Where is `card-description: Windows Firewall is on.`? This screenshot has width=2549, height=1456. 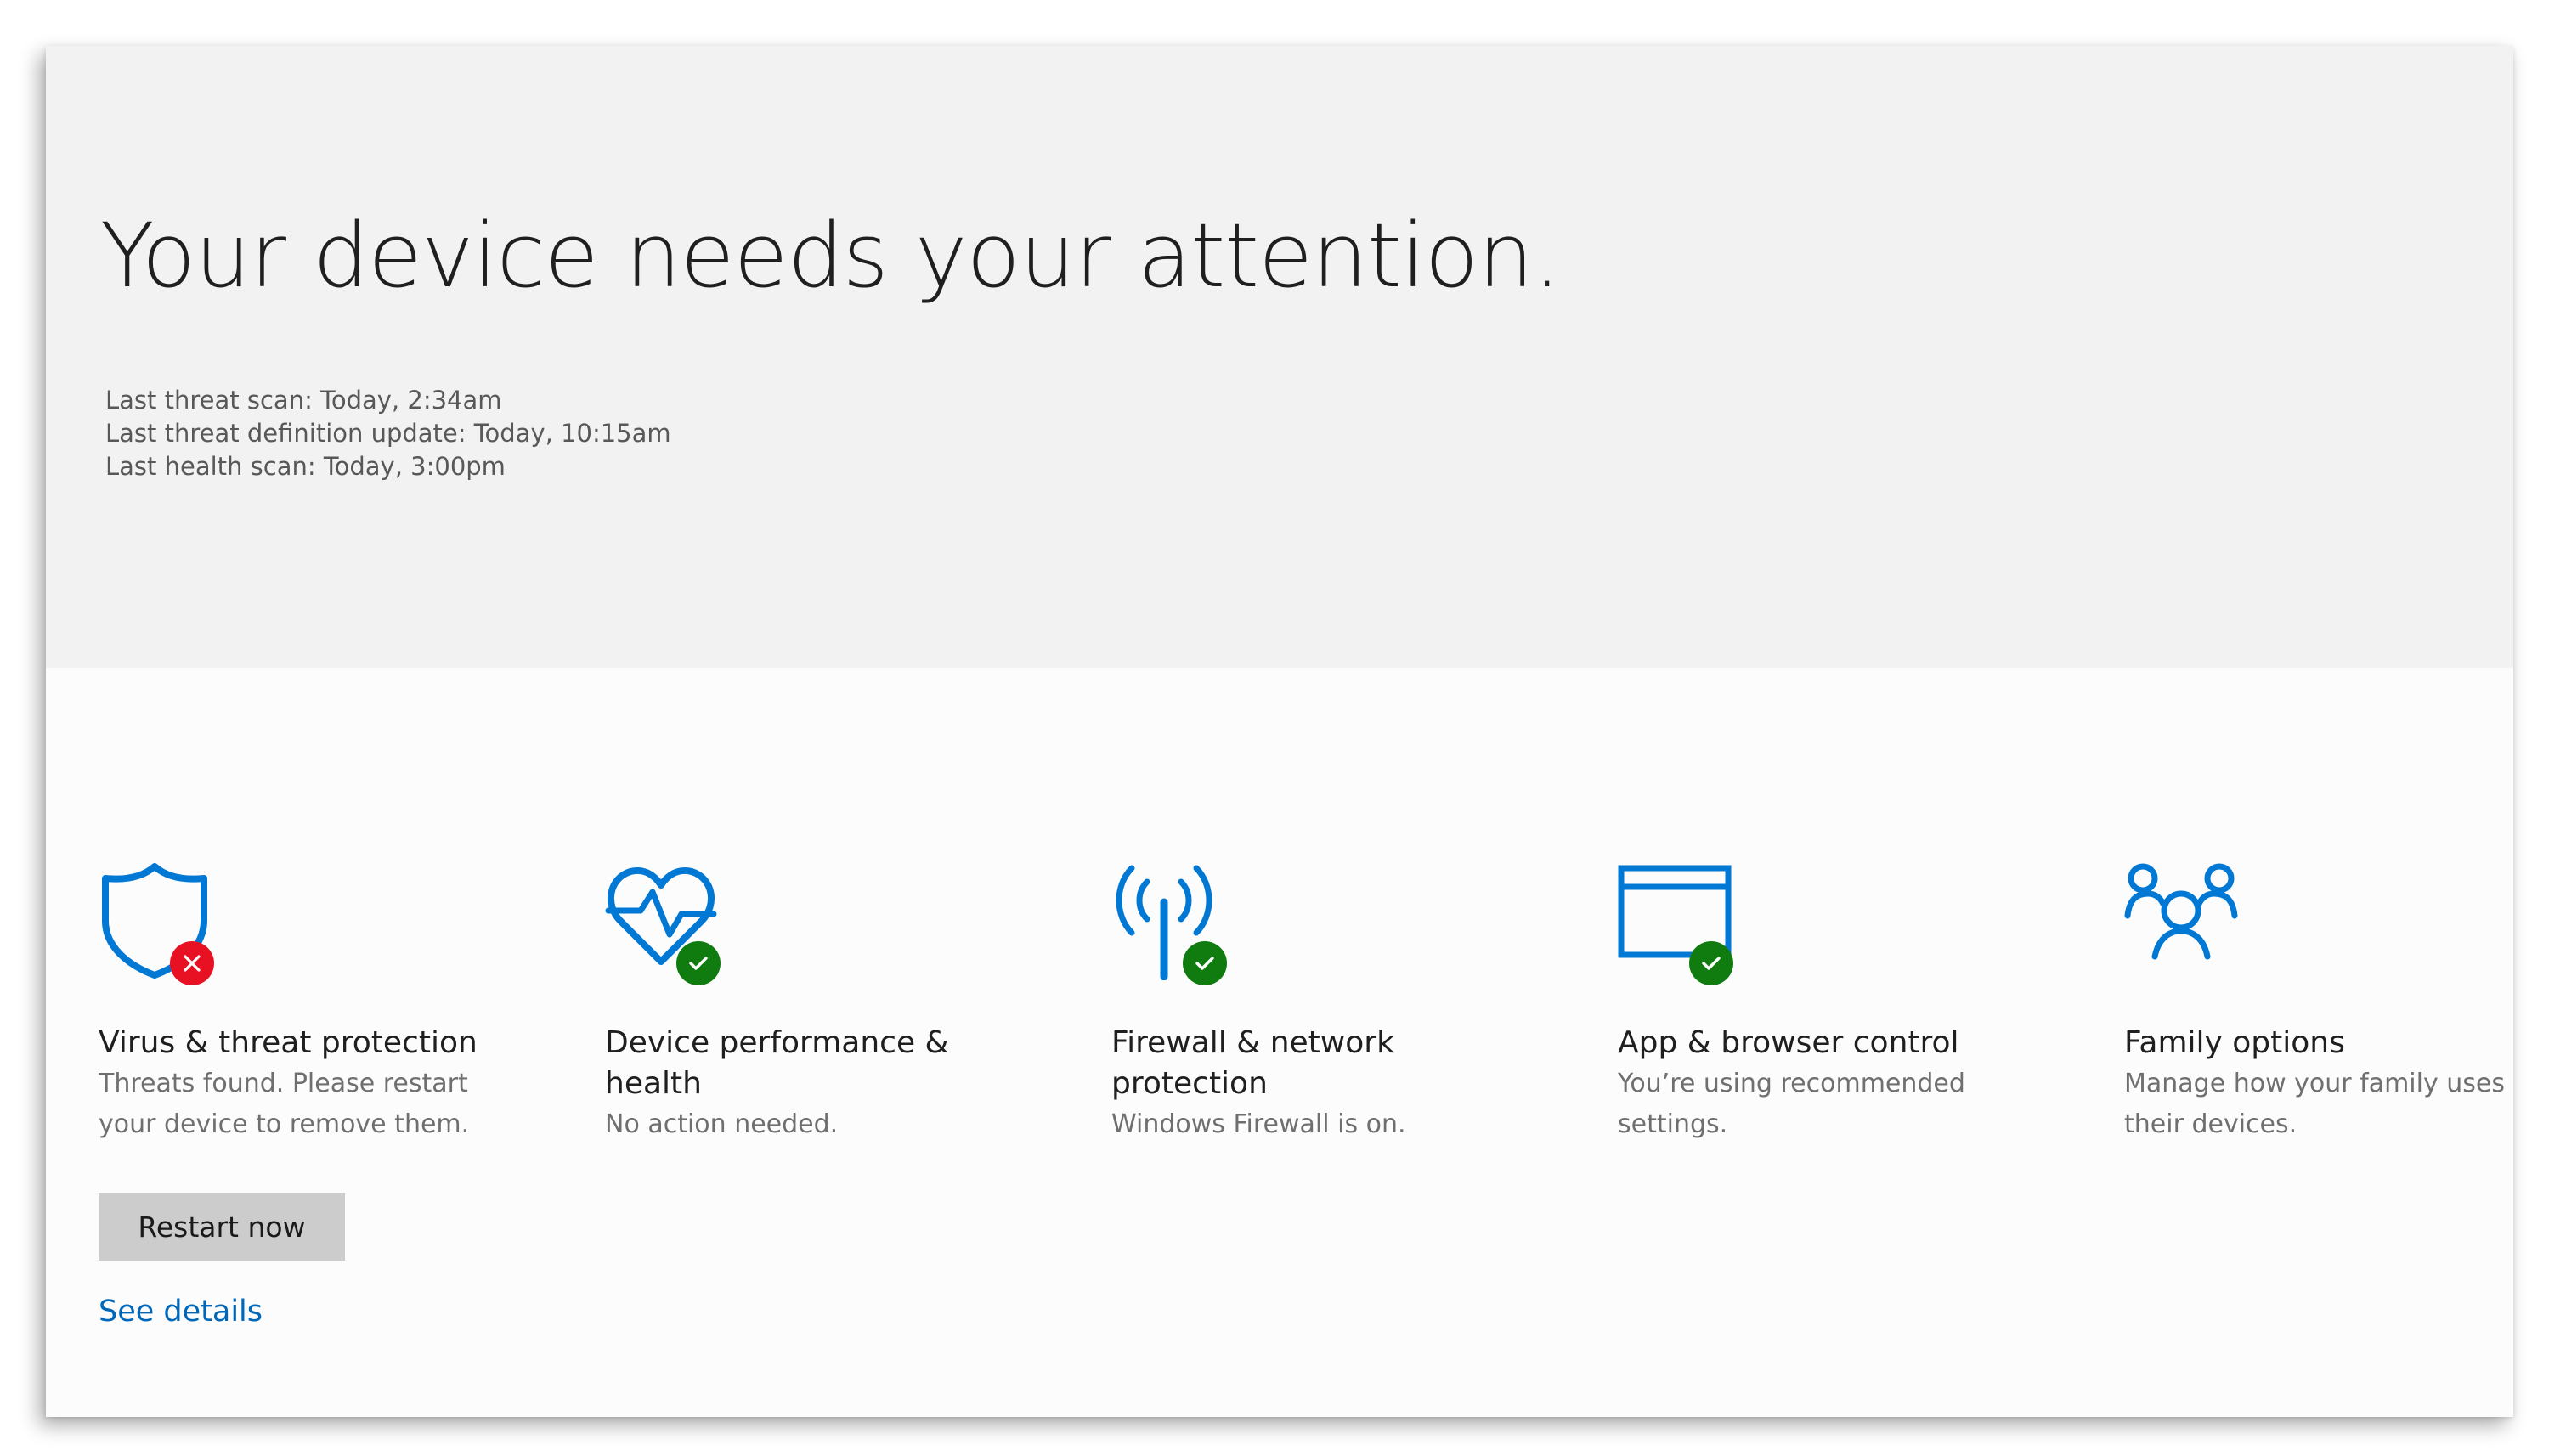
card-description: Windows Firewall is on. is located at coordinates (1258, 1124).